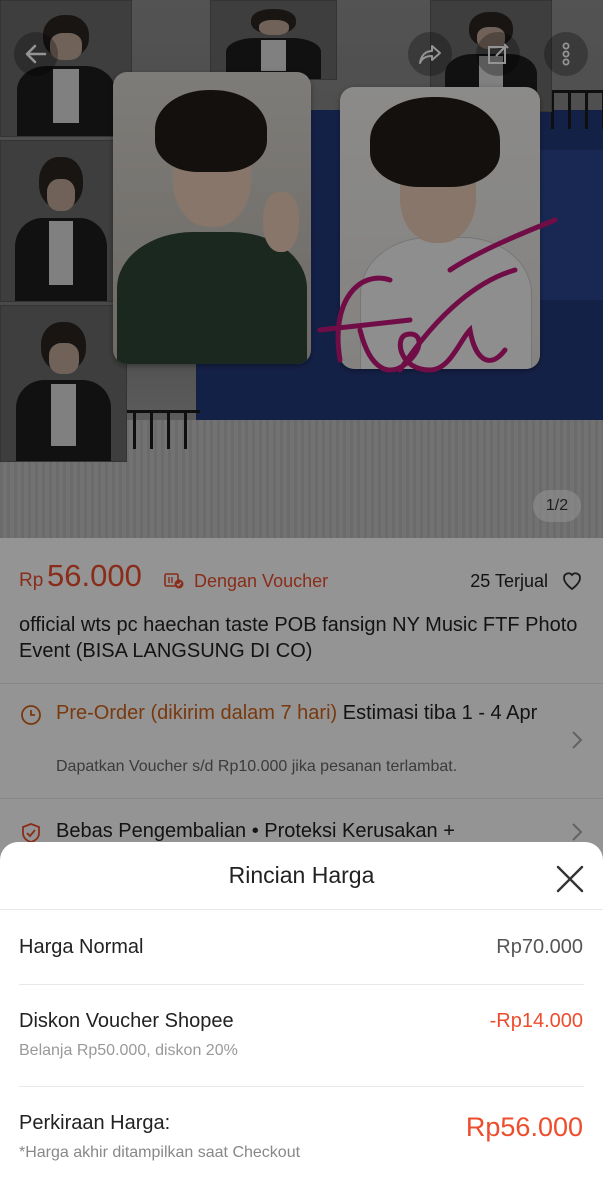 The height and width of the screenshot is (1200, 603). I want to click on checkout-note: *Harga akhir ditampilkan saat Checkout, so click(160, 1152).